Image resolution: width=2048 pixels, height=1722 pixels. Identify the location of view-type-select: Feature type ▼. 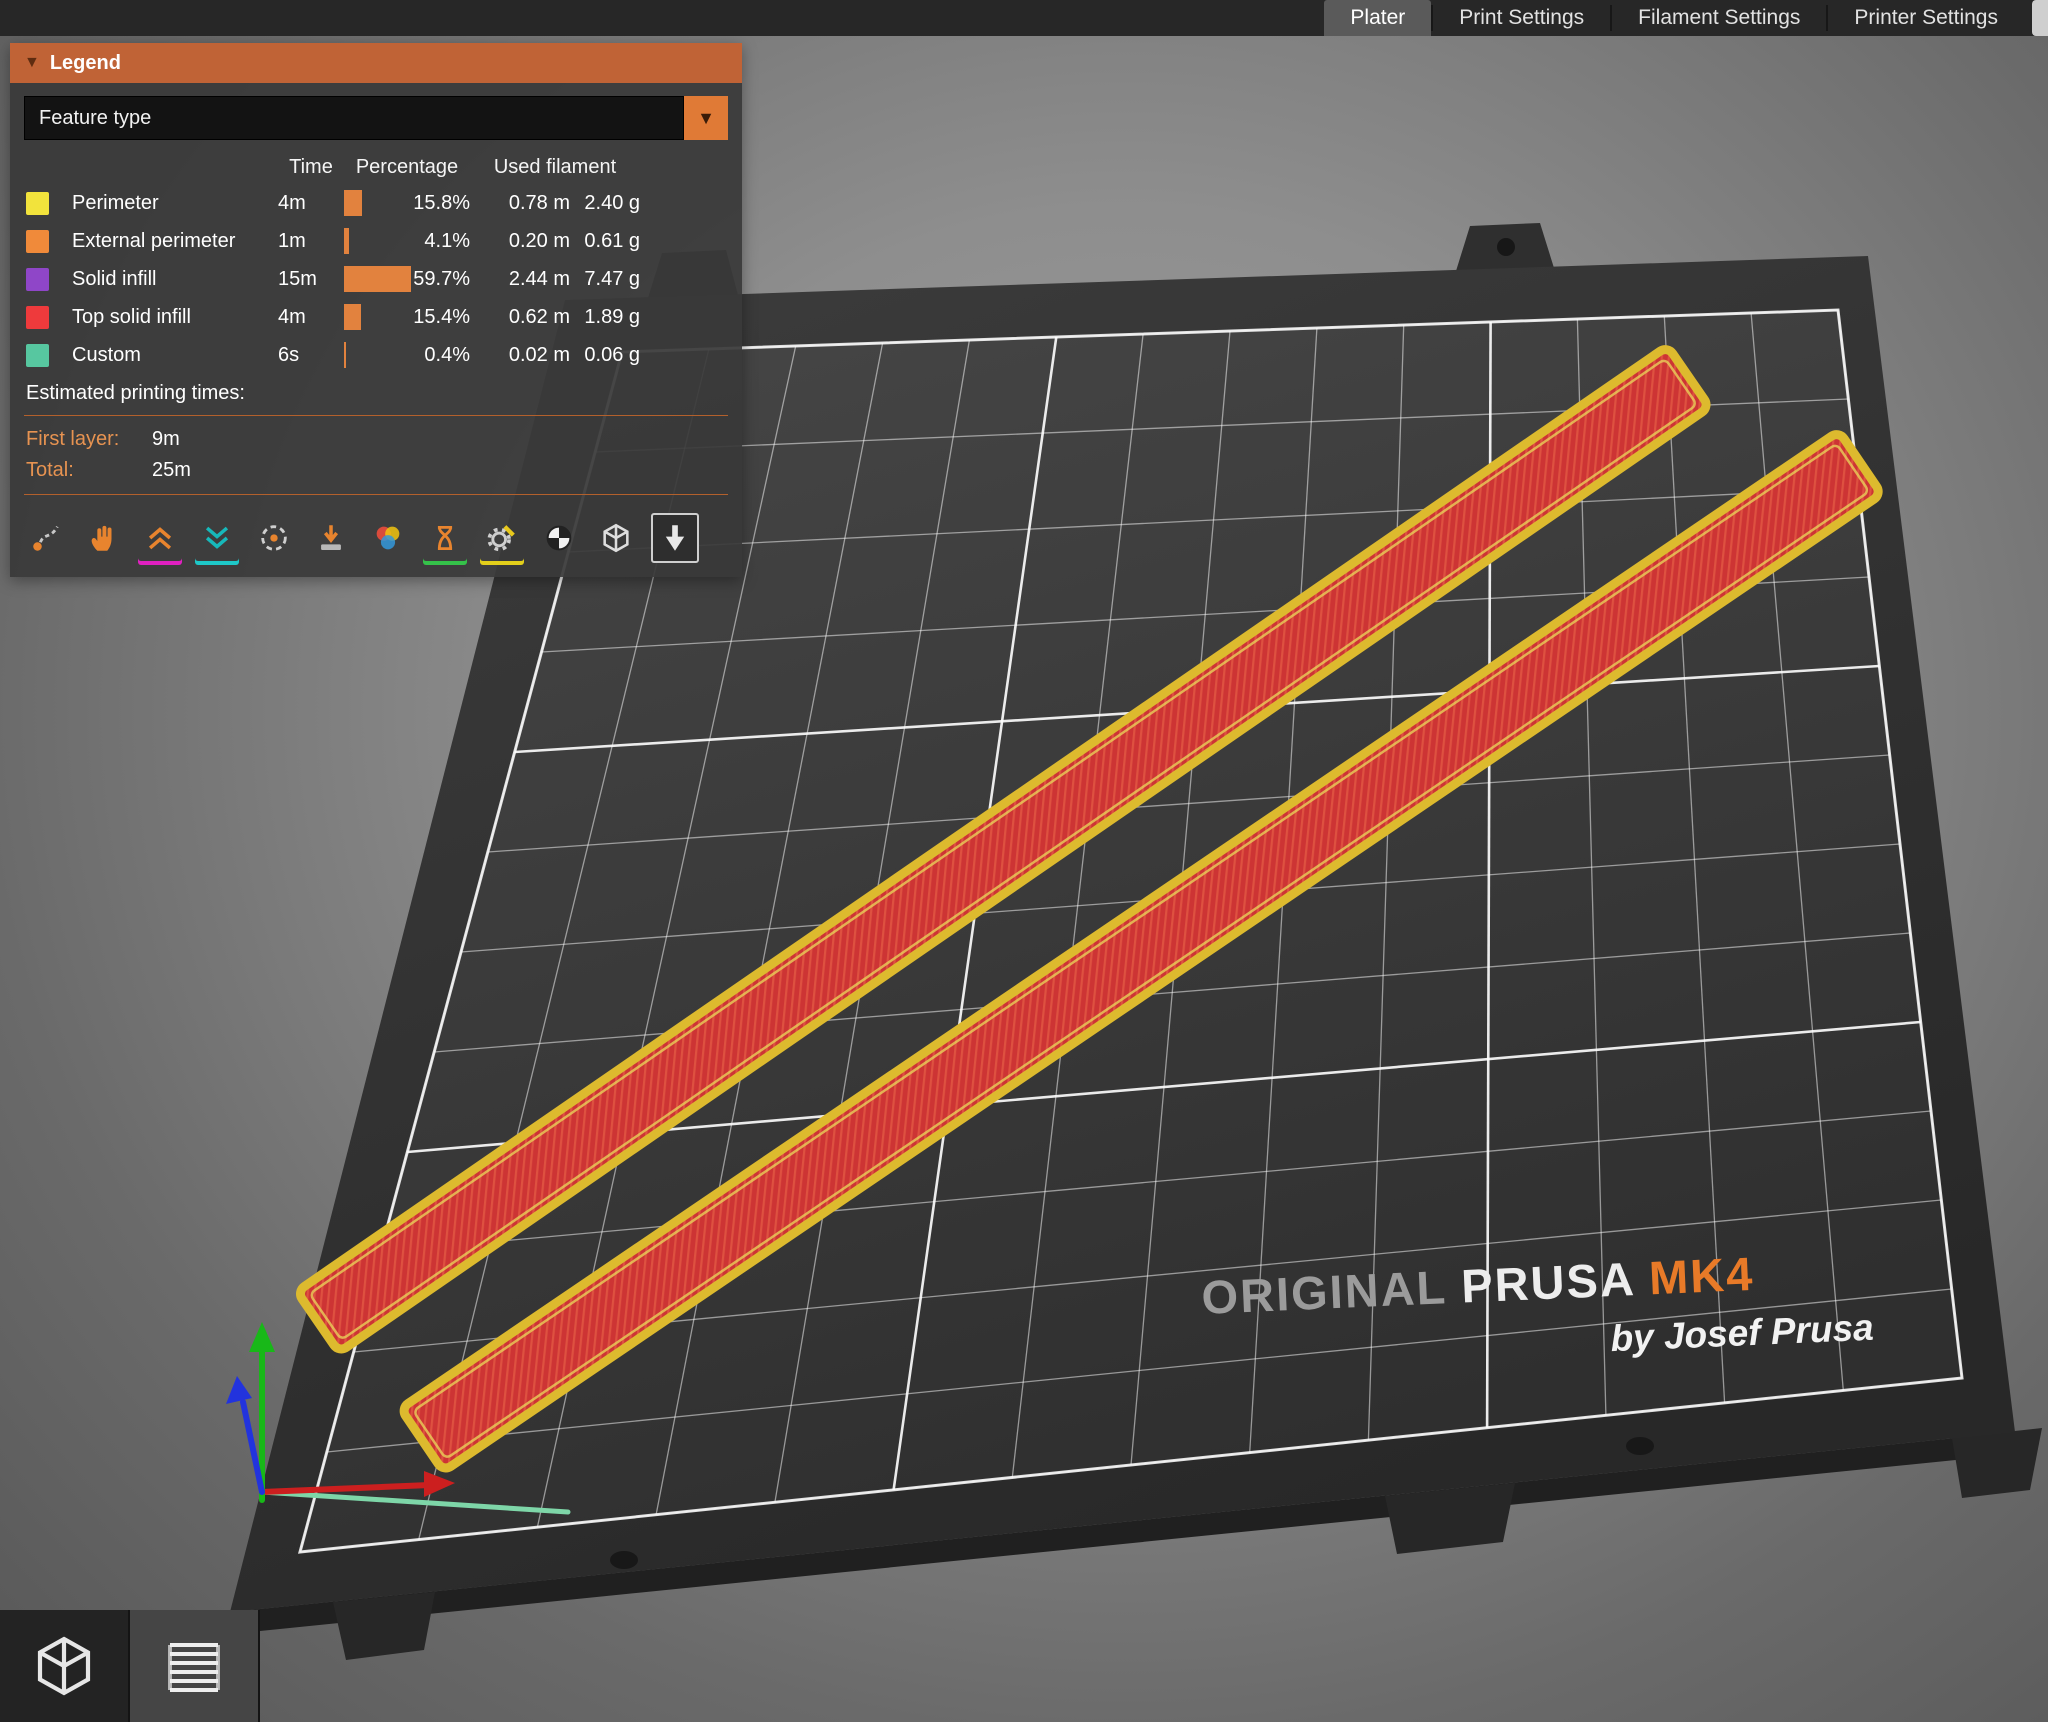
(376, 118).